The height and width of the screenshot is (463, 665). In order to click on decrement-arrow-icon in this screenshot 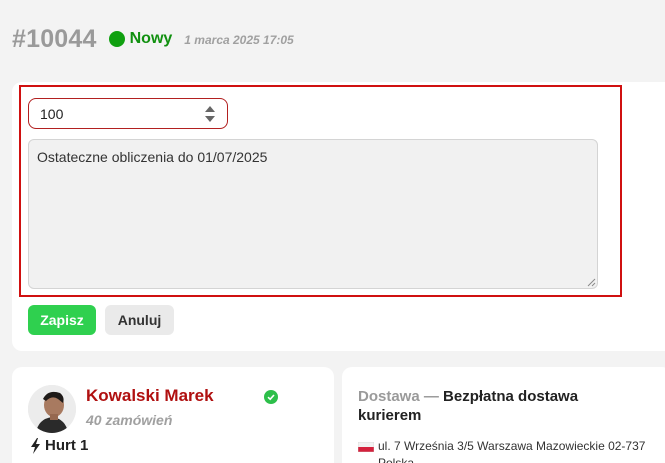, I will do `click(210, 119)`.